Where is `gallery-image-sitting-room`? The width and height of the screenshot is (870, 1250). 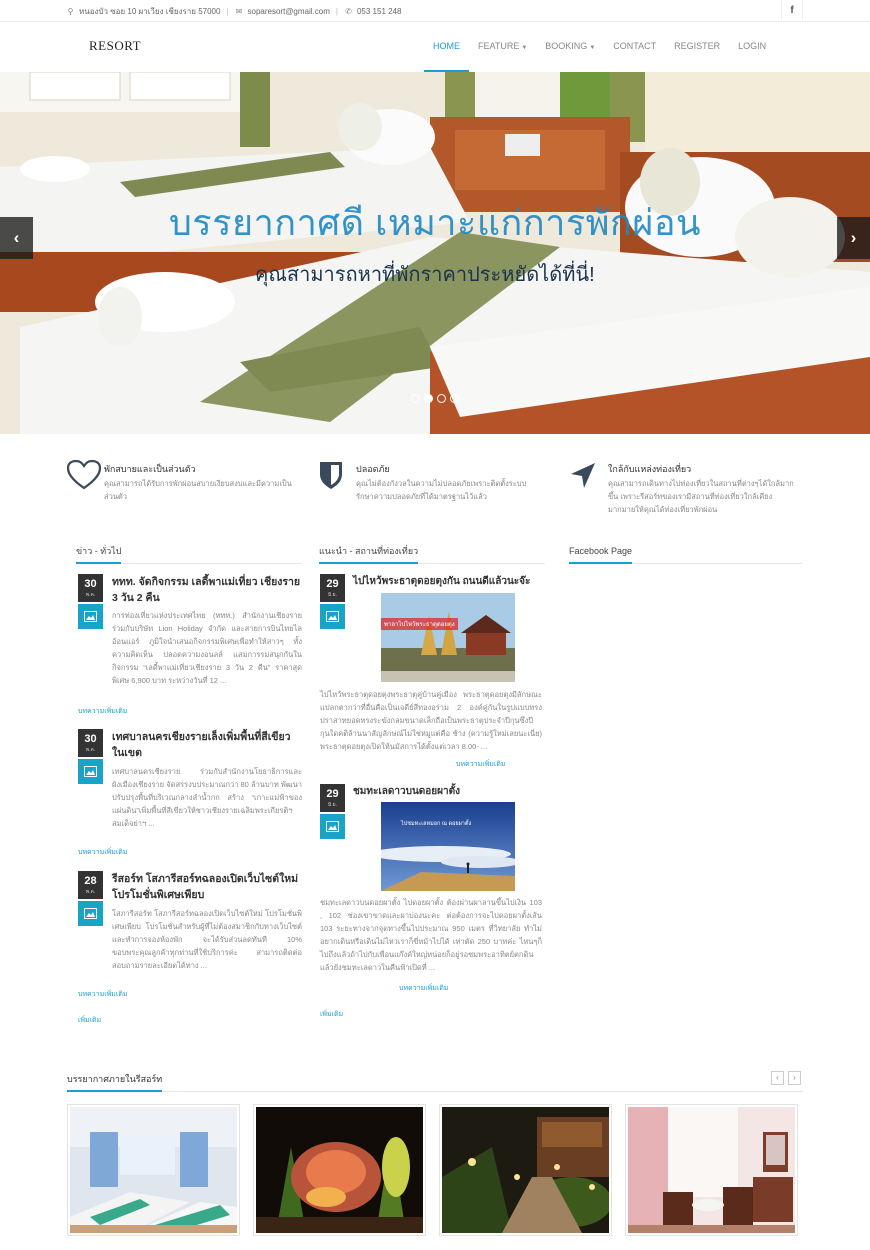
gallery-image-sitting-room is located at coordinates (711, 1170).